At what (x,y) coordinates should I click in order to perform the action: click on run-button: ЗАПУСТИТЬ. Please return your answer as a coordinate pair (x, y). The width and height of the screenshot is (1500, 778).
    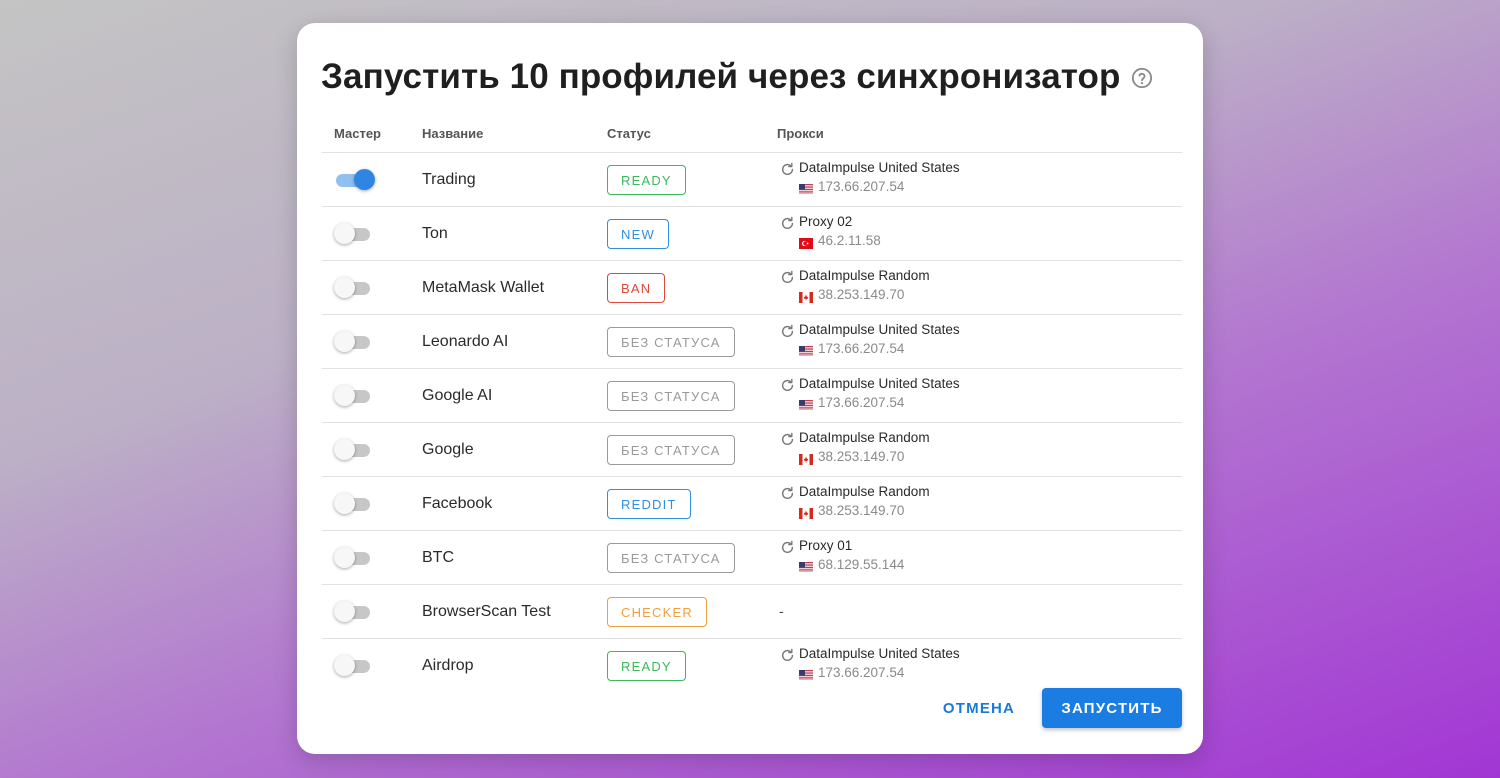
    Looking at the image, I should click on (1112, 708).